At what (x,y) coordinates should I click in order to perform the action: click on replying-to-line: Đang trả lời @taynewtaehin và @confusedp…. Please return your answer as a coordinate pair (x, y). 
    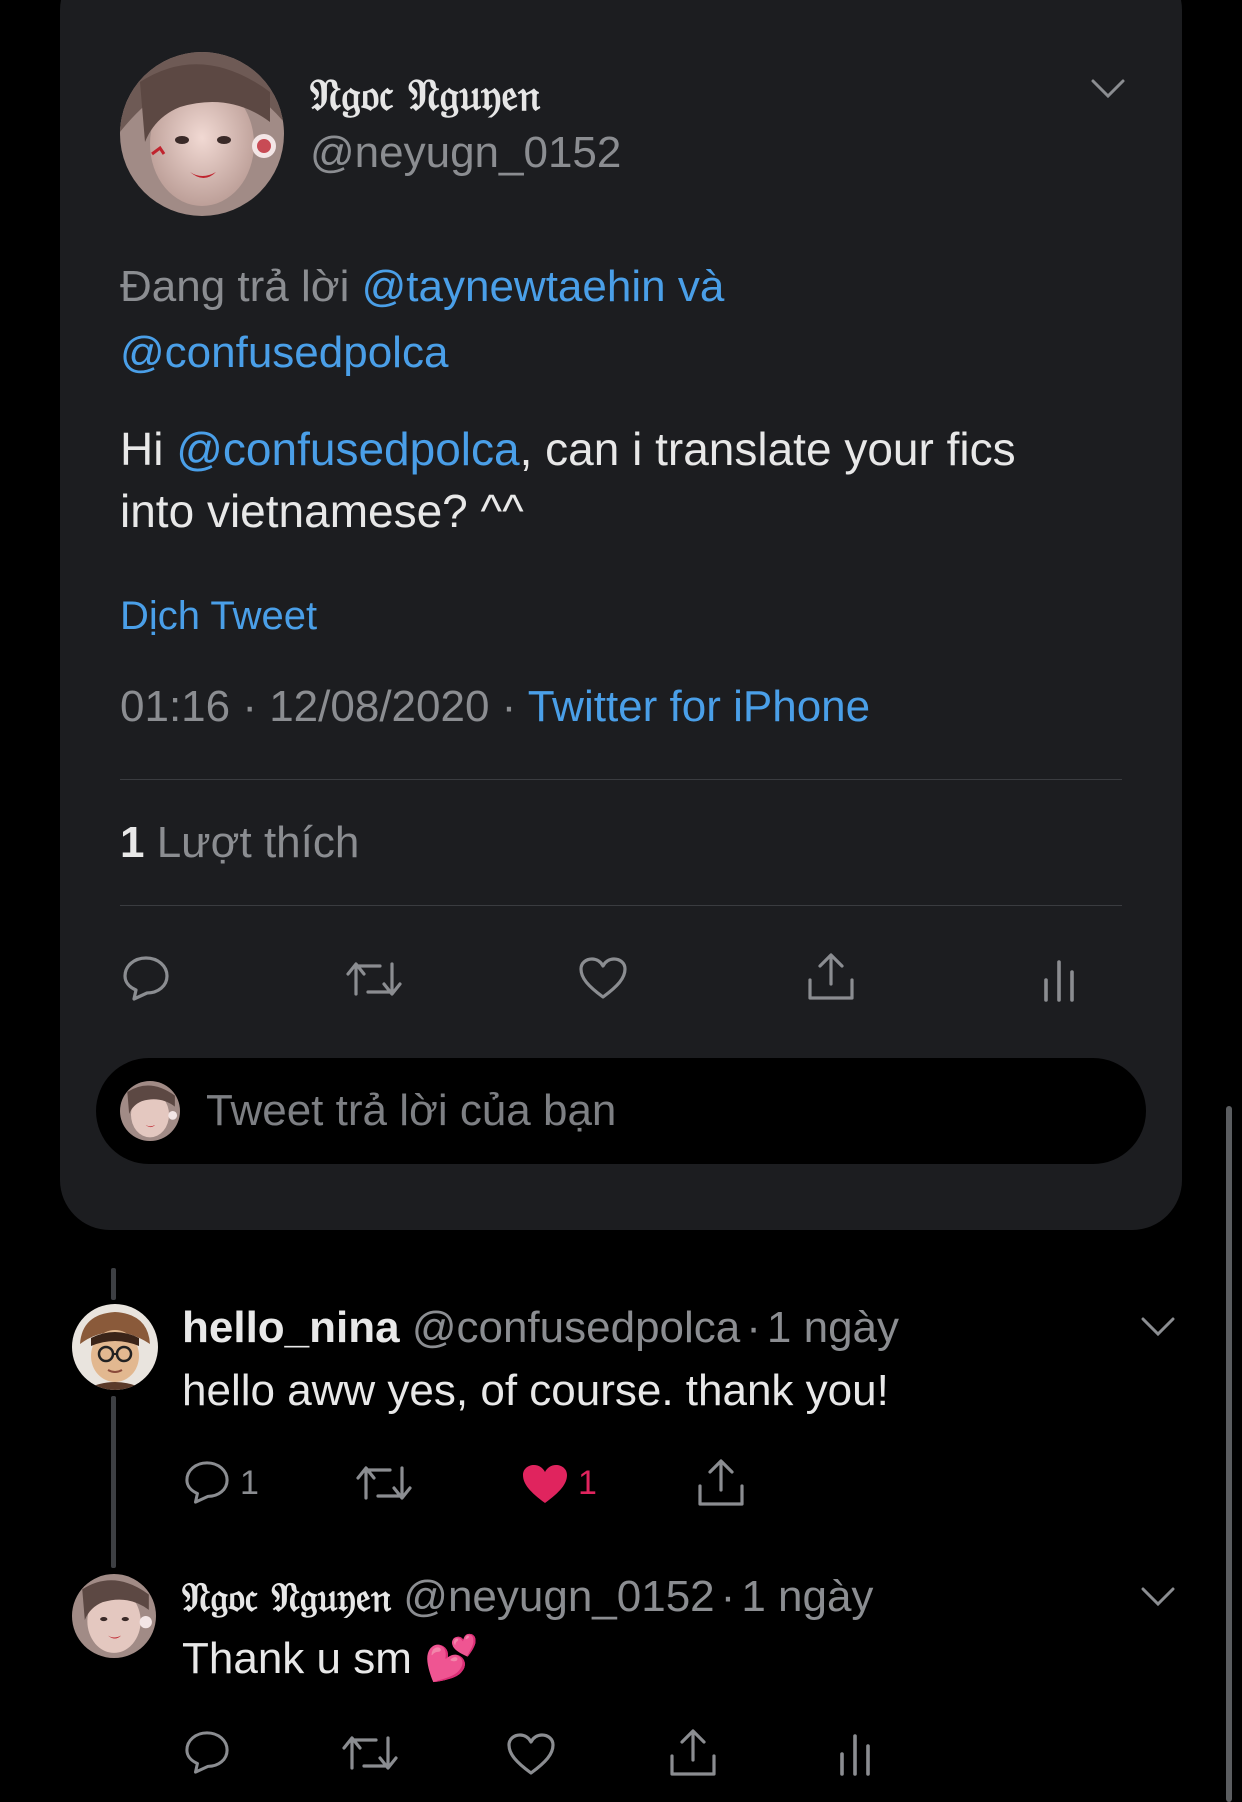
    Looking at the image, I should click on (600, 320).